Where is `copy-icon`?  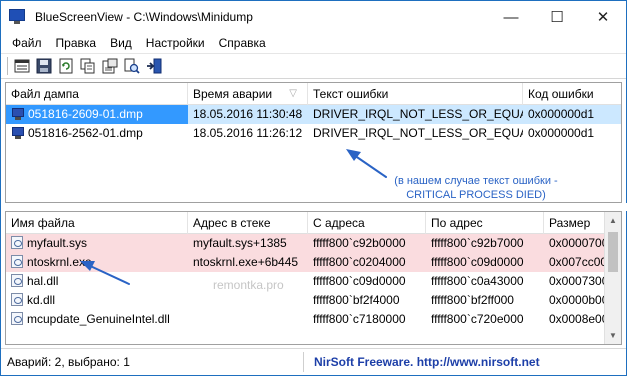
copy-icon is located at coordinates (87, 66).